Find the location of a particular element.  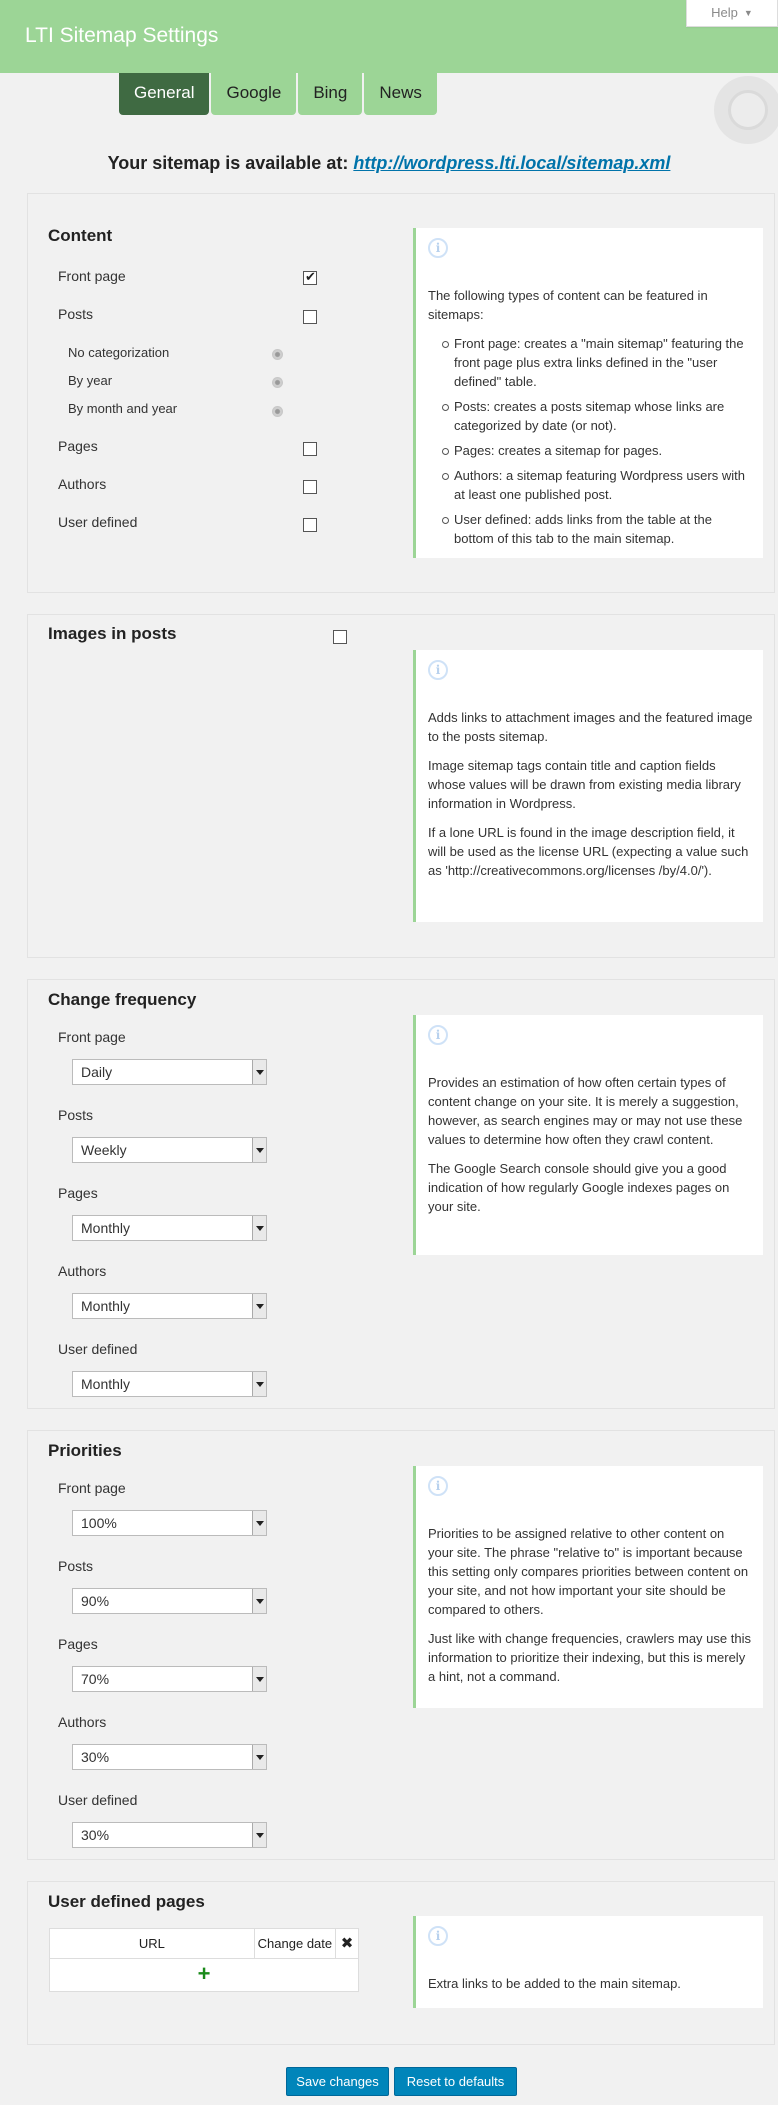

tab-general: General is located at coordinates (164, 94).